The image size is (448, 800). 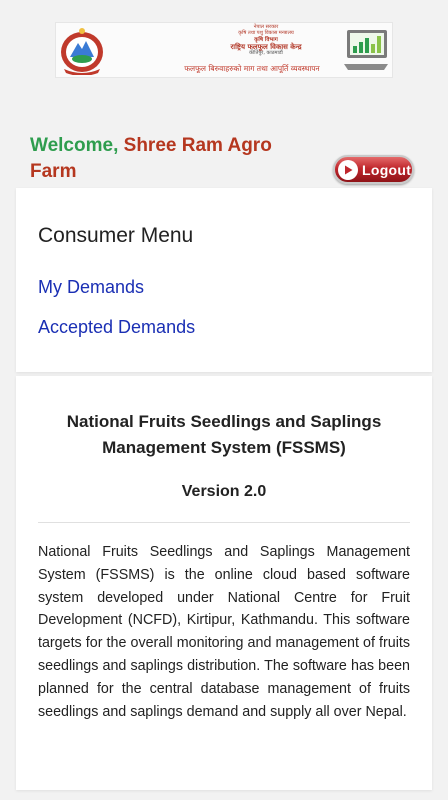 What do you see at coordinates (165, 159) in the screenshot?
I see `welcome-message: Welcome, Shree Ram Agro Farm` at bounding box center [165, 159].